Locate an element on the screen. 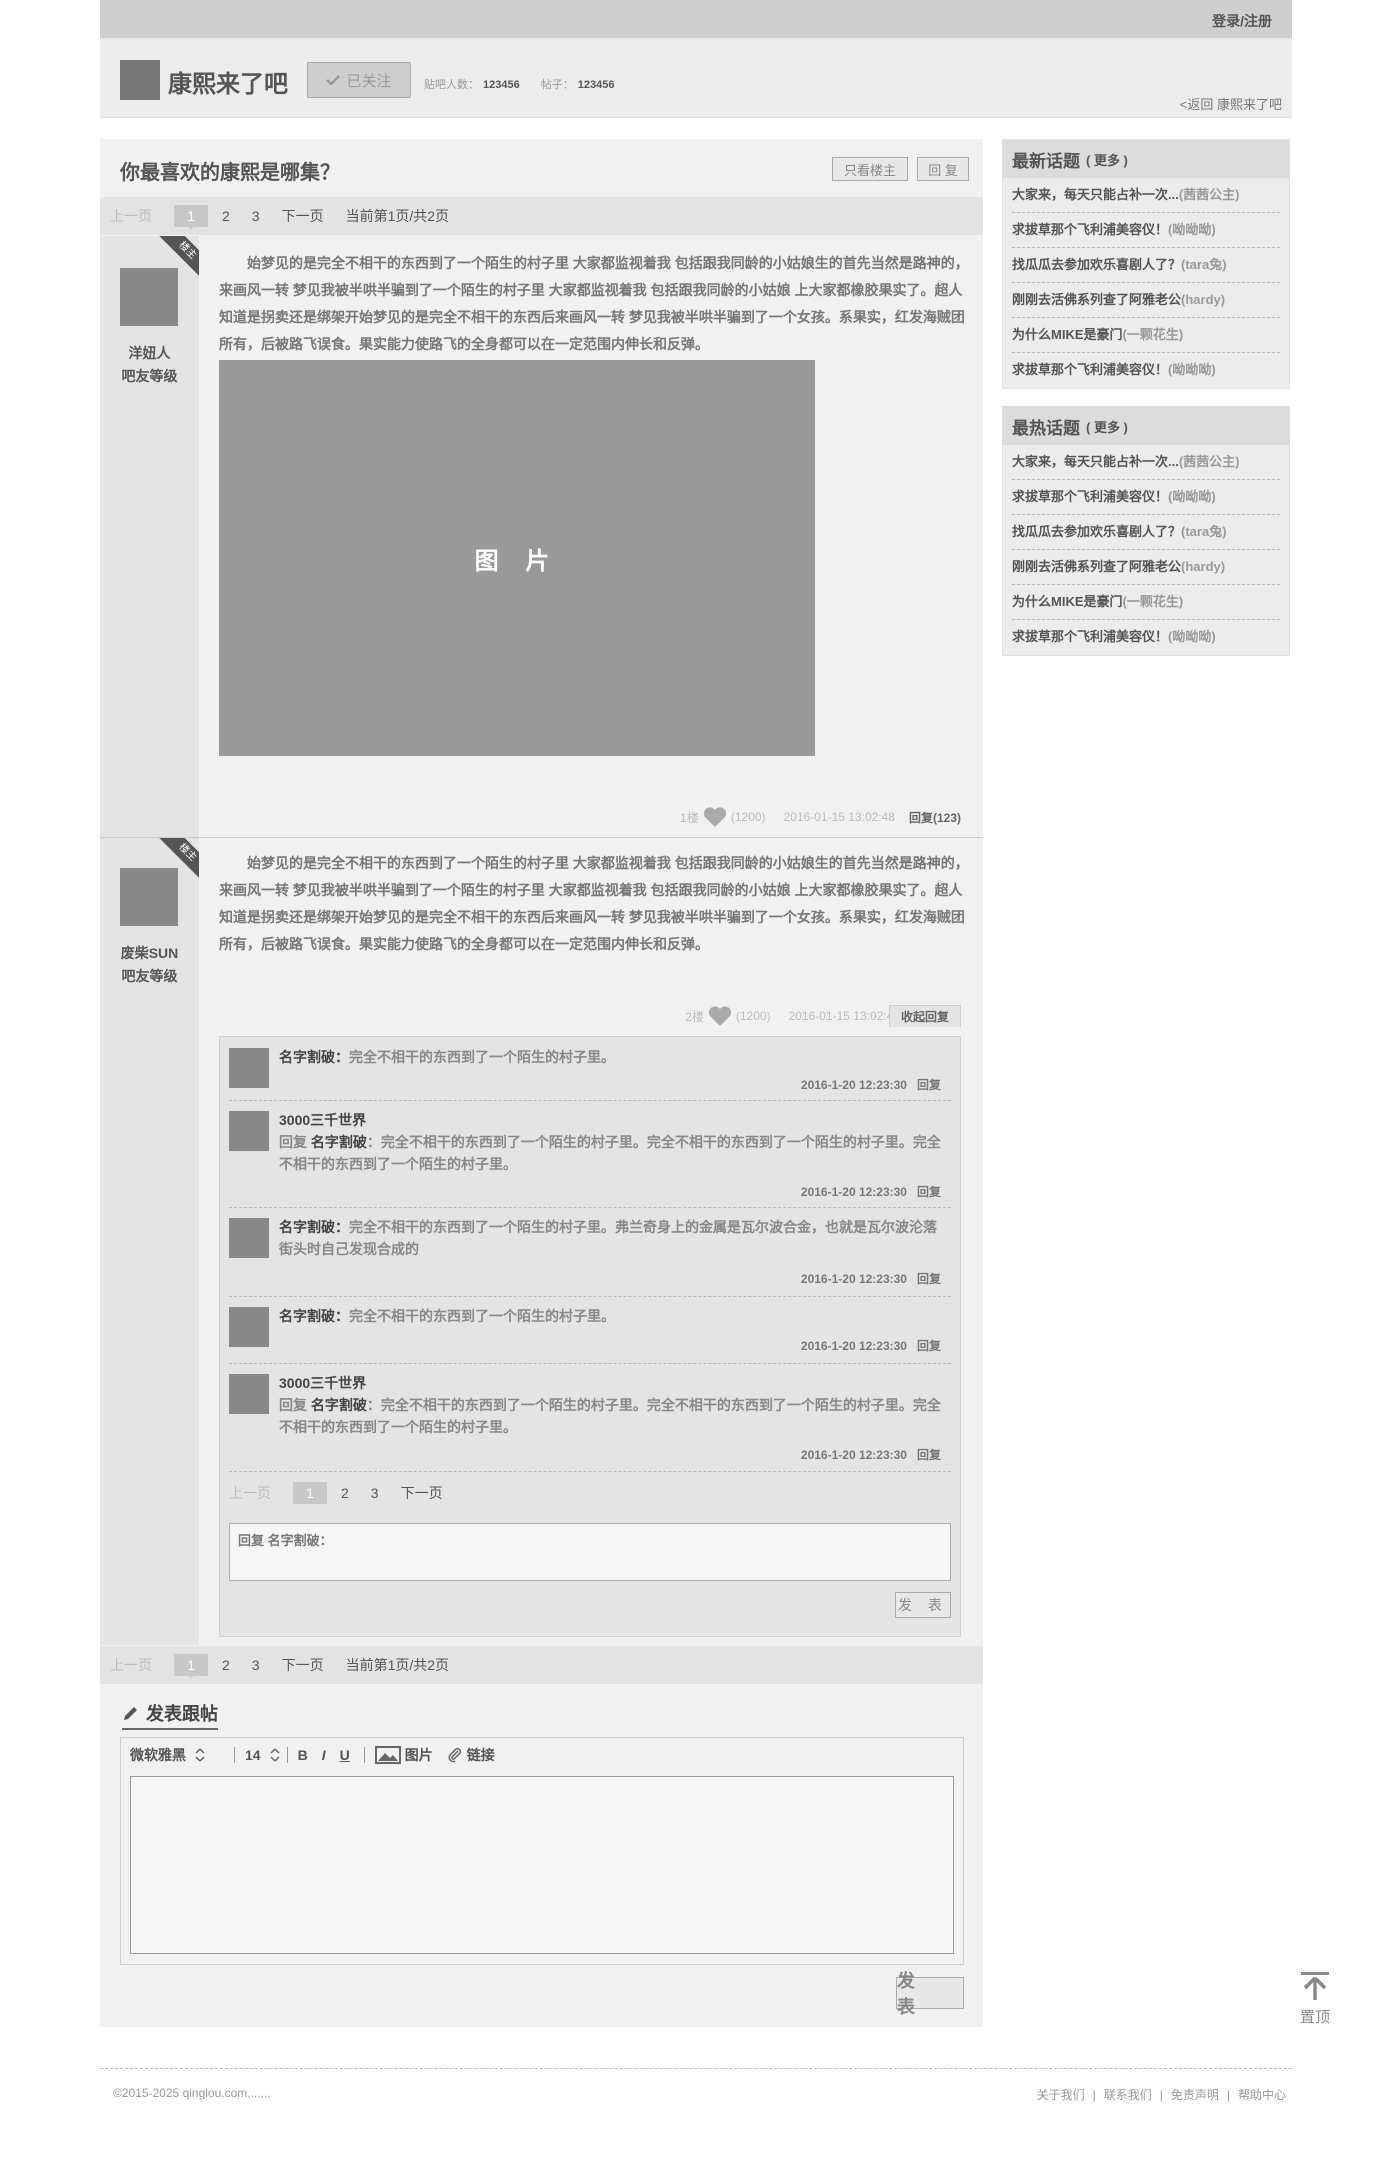  publish-reply-button: 发 表 is located at coordinates (923, 1605).